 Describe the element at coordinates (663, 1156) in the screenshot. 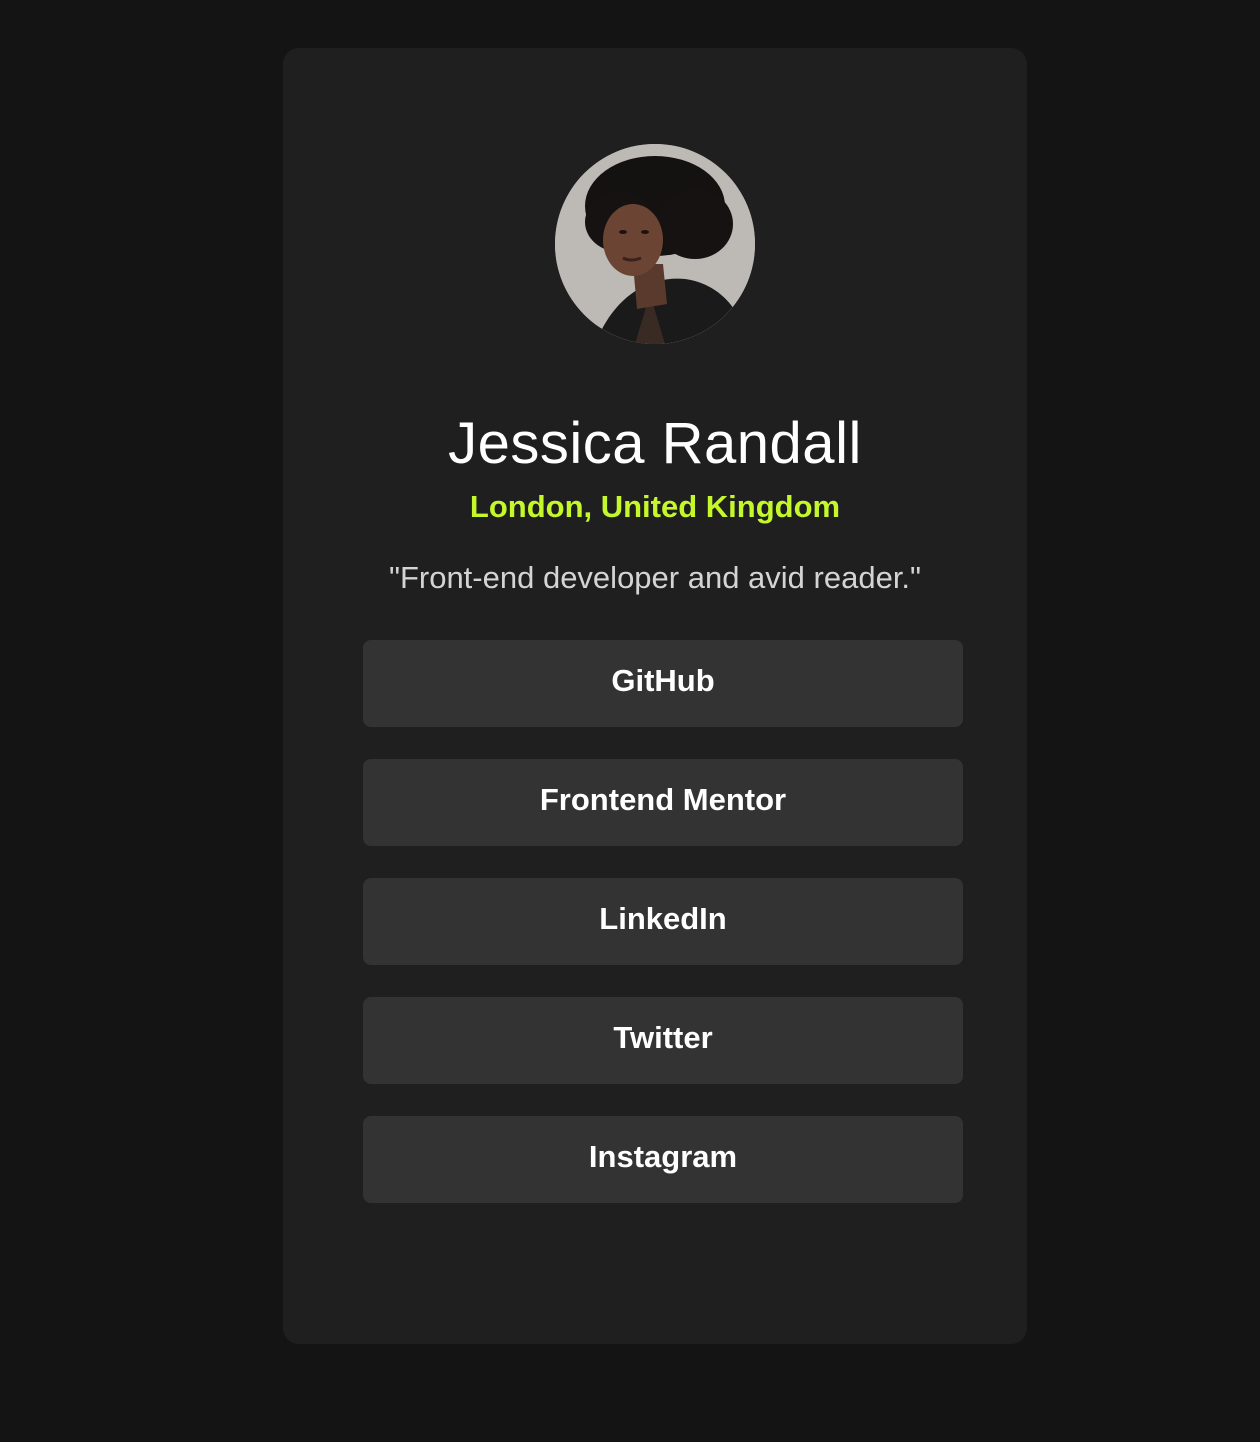

I see `instagram-link-label: Instagram` at that location.